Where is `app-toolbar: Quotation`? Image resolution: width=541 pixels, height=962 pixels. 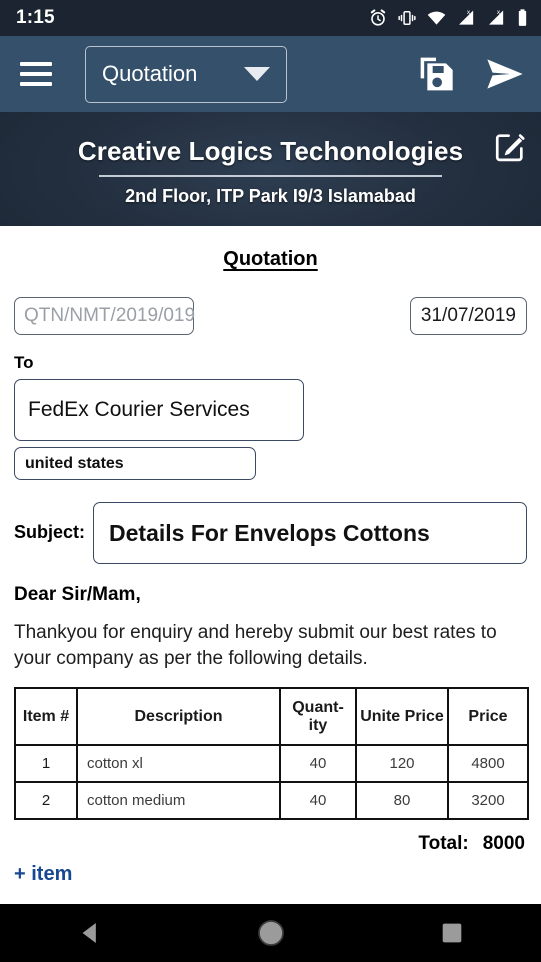 app-toolbar: Quotation is located at coordinates (270, 74).